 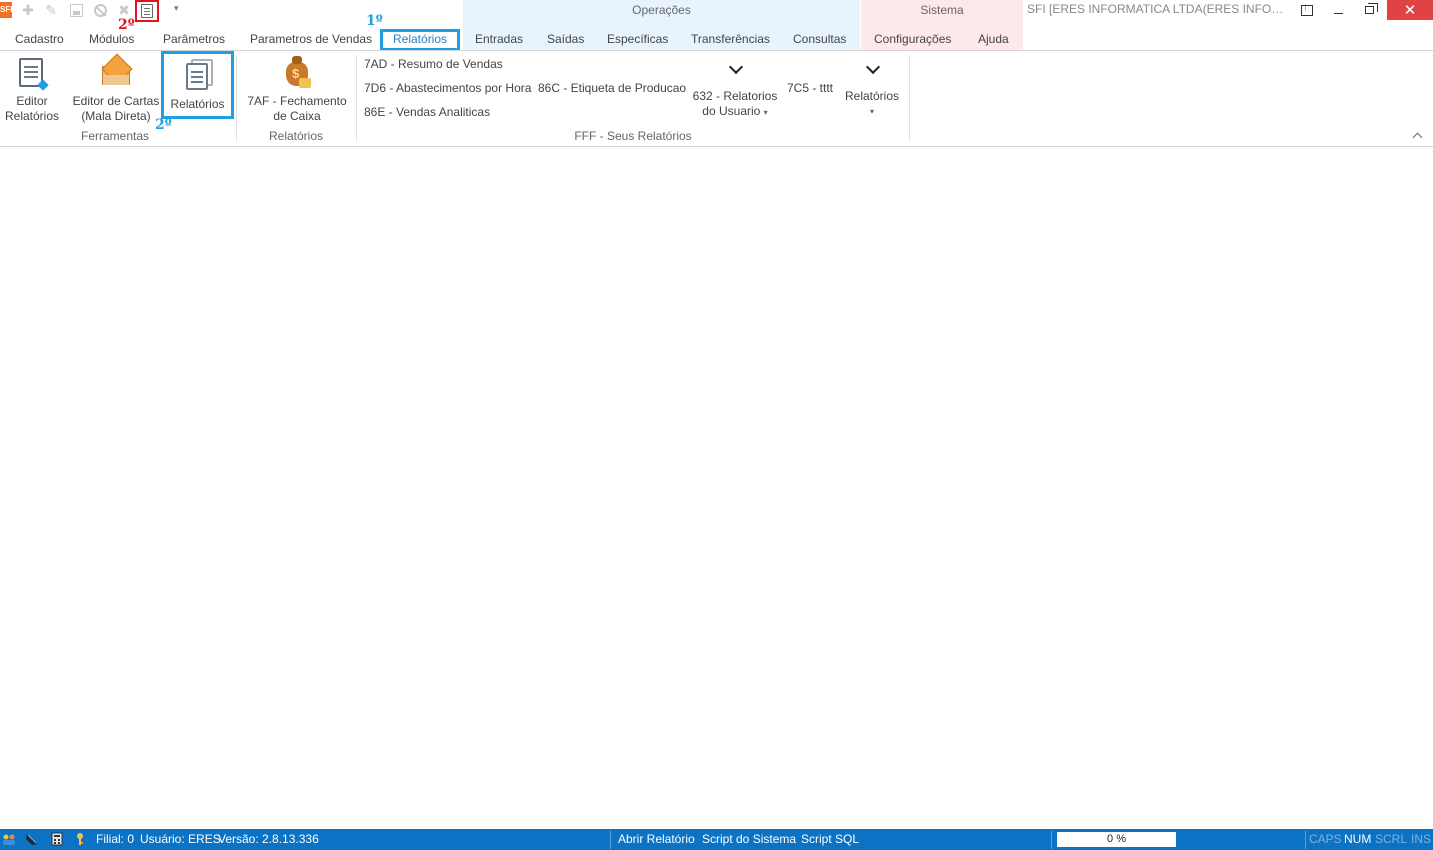 What do you see at coordinates (1421, 839) in the screenshot?
I see `ins-indicator: INS` at bounding box center [1421, 839].